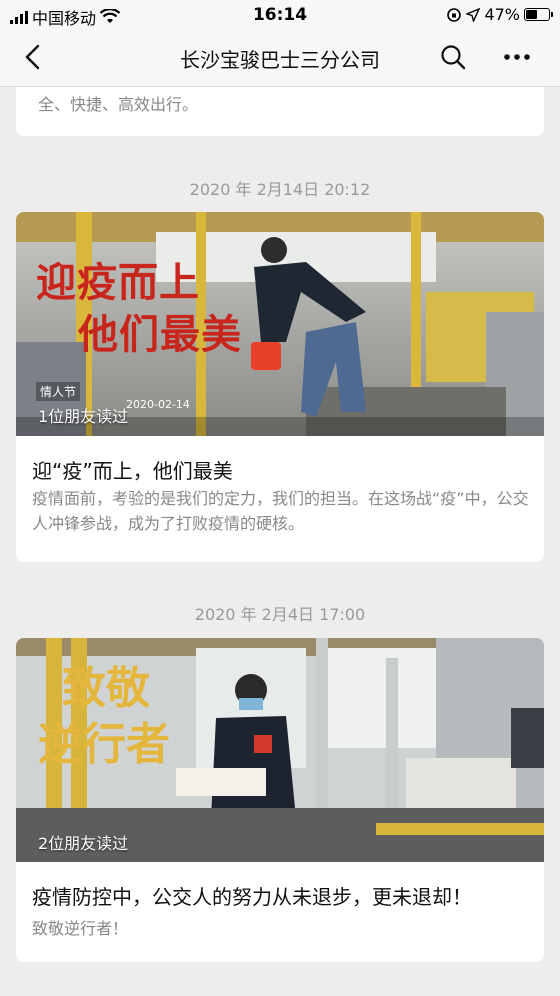  I want to click on cover-headline-1: 致敬, so click(106, 688).